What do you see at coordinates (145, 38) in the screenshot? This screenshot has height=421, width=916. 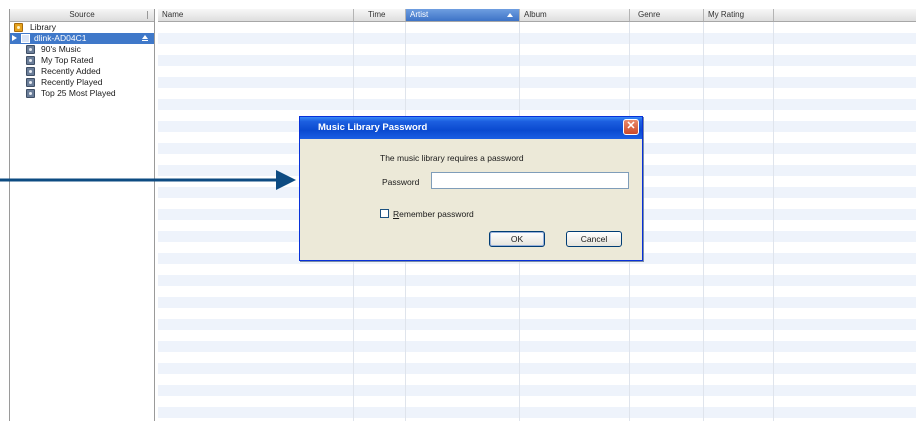 I see `eject-icon` at bounding box center [145, 38].